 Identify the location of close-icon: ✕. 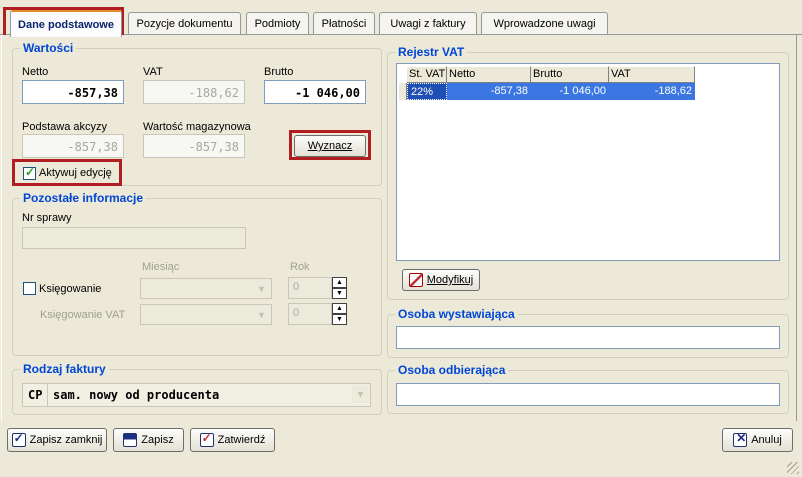
(740, 439).